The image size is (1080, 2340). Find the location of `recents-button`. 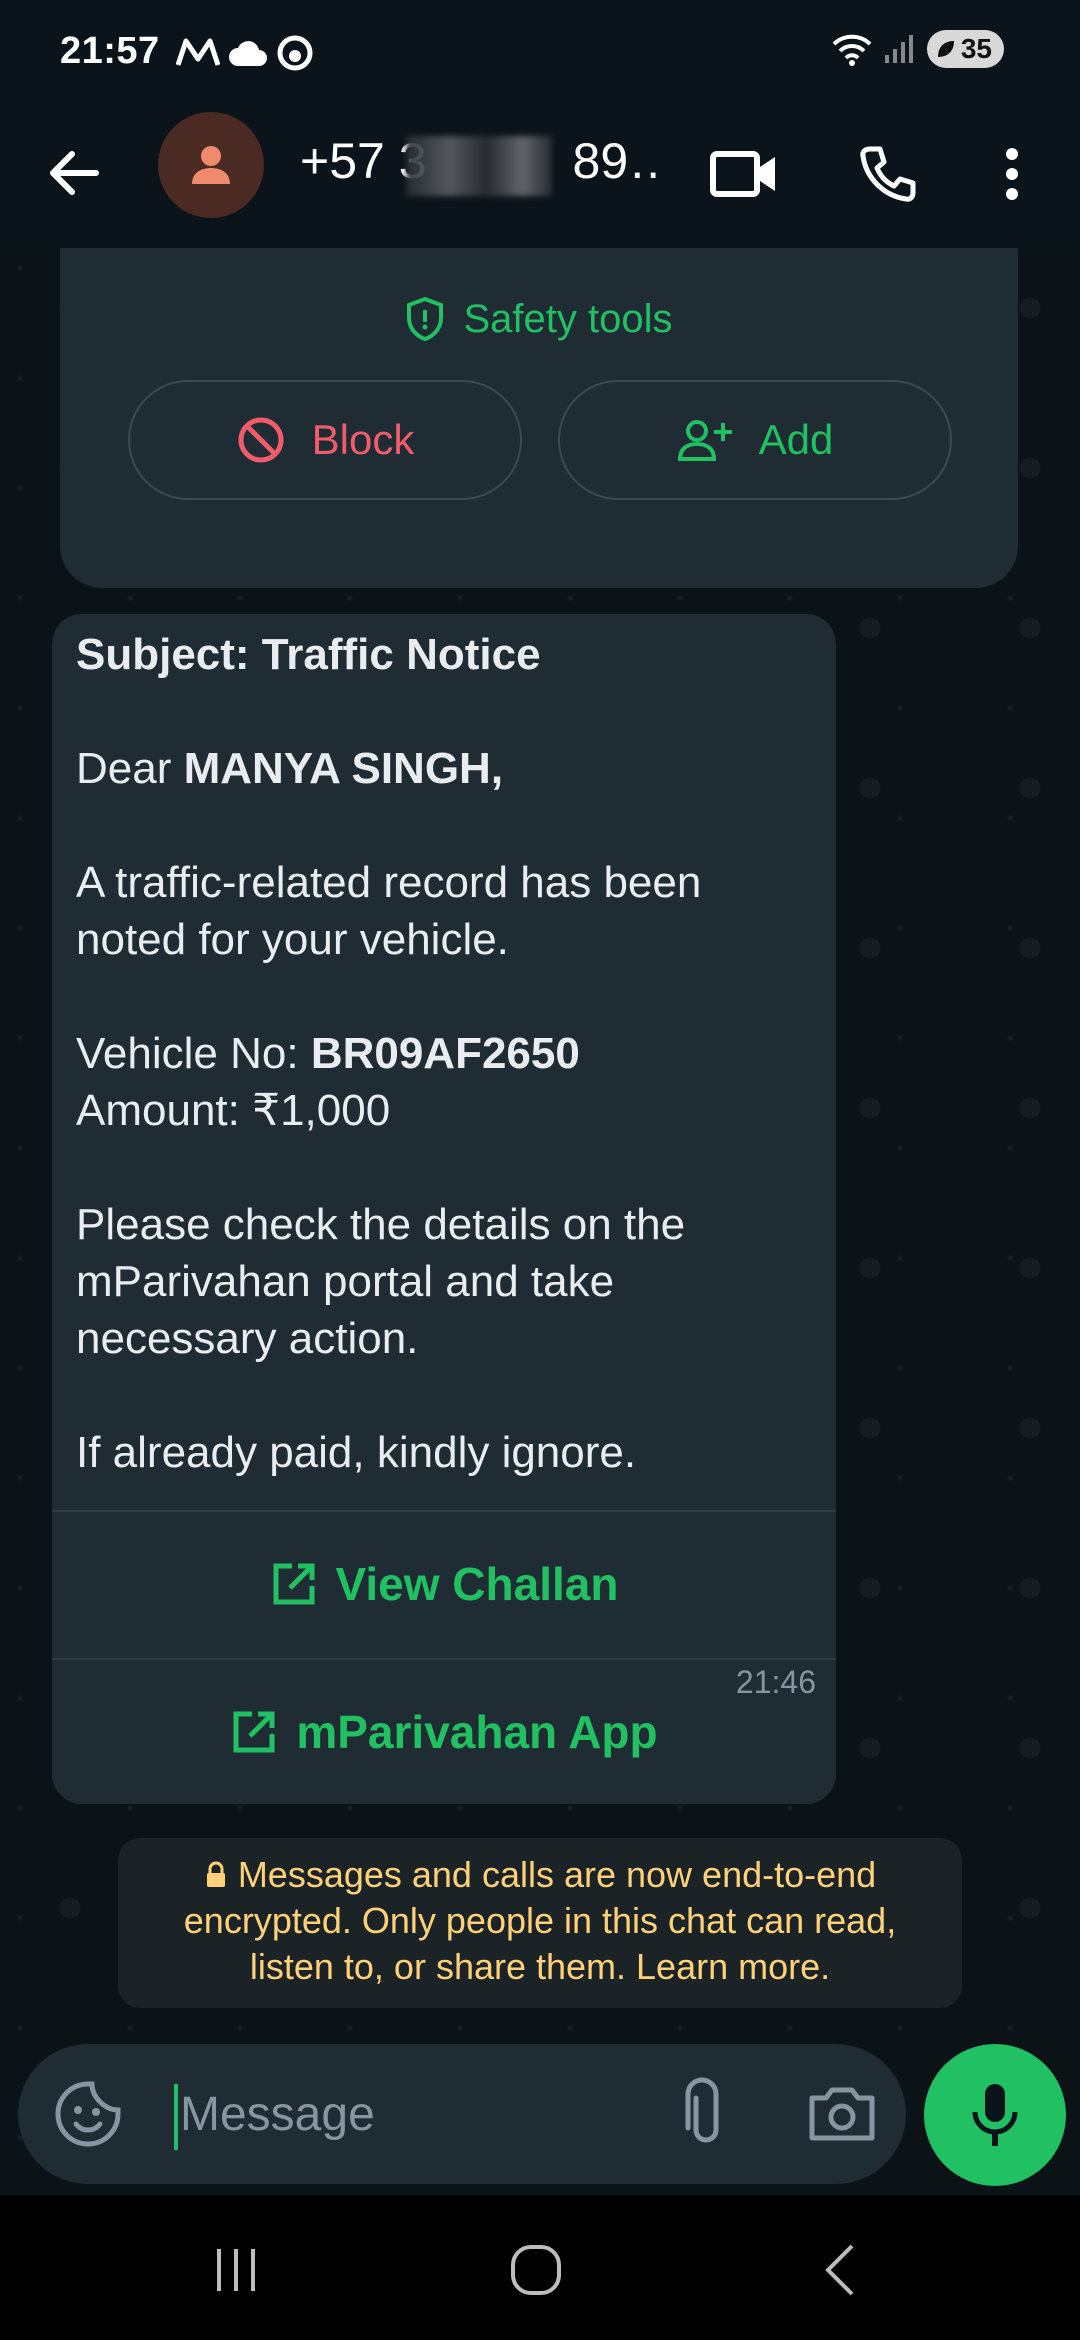

recents-button is located at coordinates (236, 2270).